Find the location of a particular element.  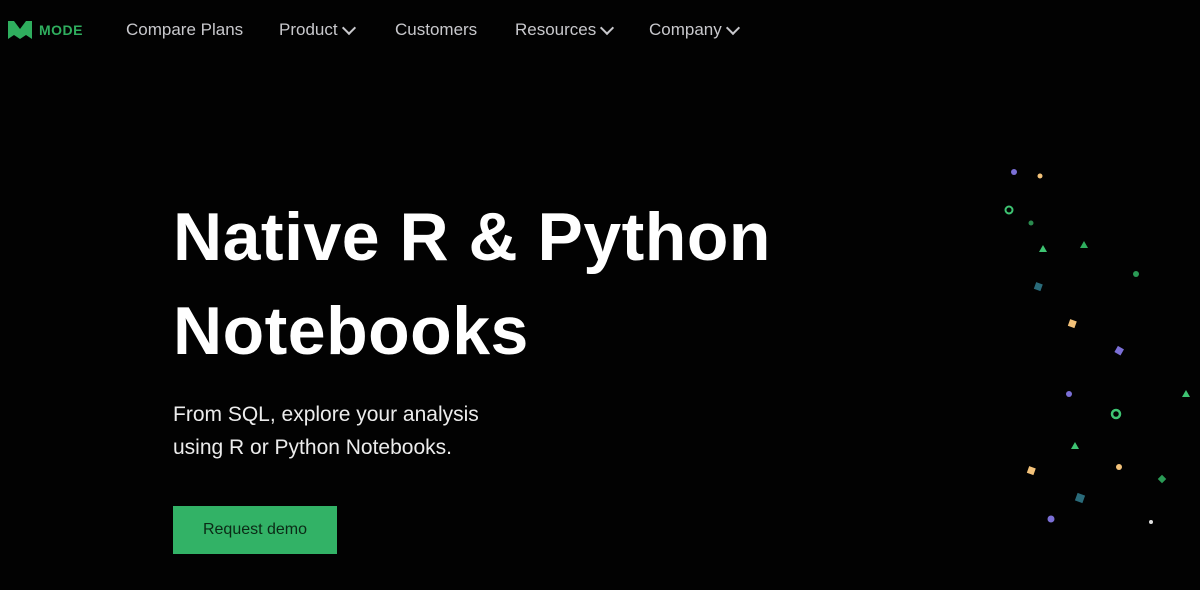

hero-title-line: Notebooks is located at coordinates (351, 331).